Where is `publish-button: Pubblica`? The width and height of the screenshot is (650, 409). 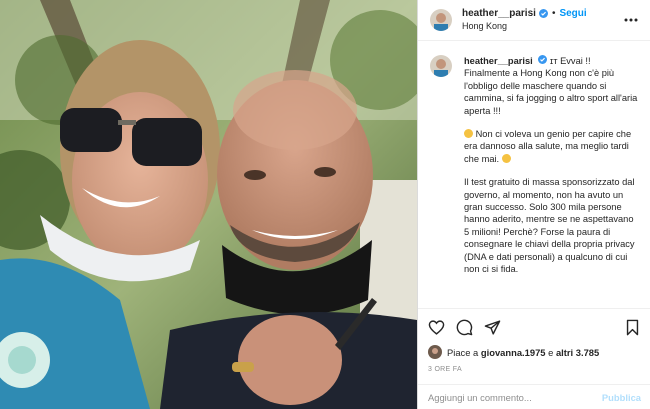
publish-button: Pubblica is located at coordinates (621, 397).